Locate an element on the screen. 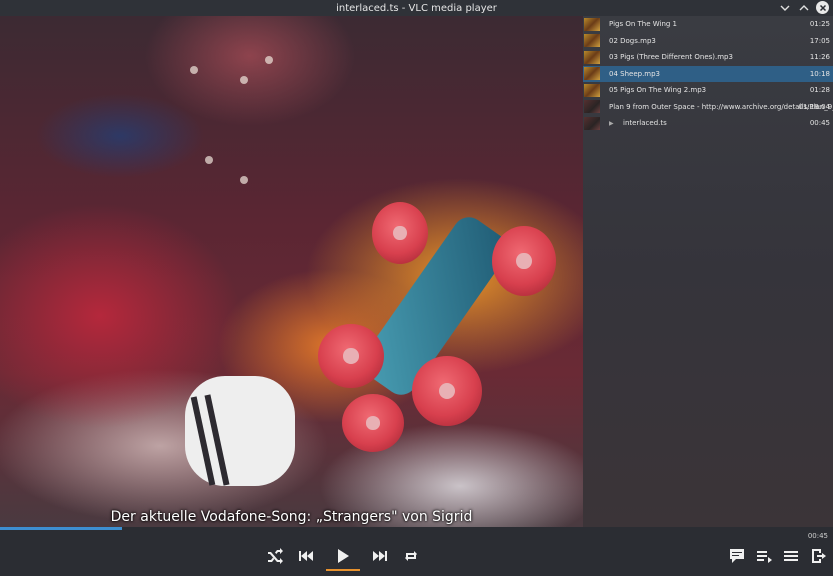  total-time: 00:45 is located at coordinates (817, 536).